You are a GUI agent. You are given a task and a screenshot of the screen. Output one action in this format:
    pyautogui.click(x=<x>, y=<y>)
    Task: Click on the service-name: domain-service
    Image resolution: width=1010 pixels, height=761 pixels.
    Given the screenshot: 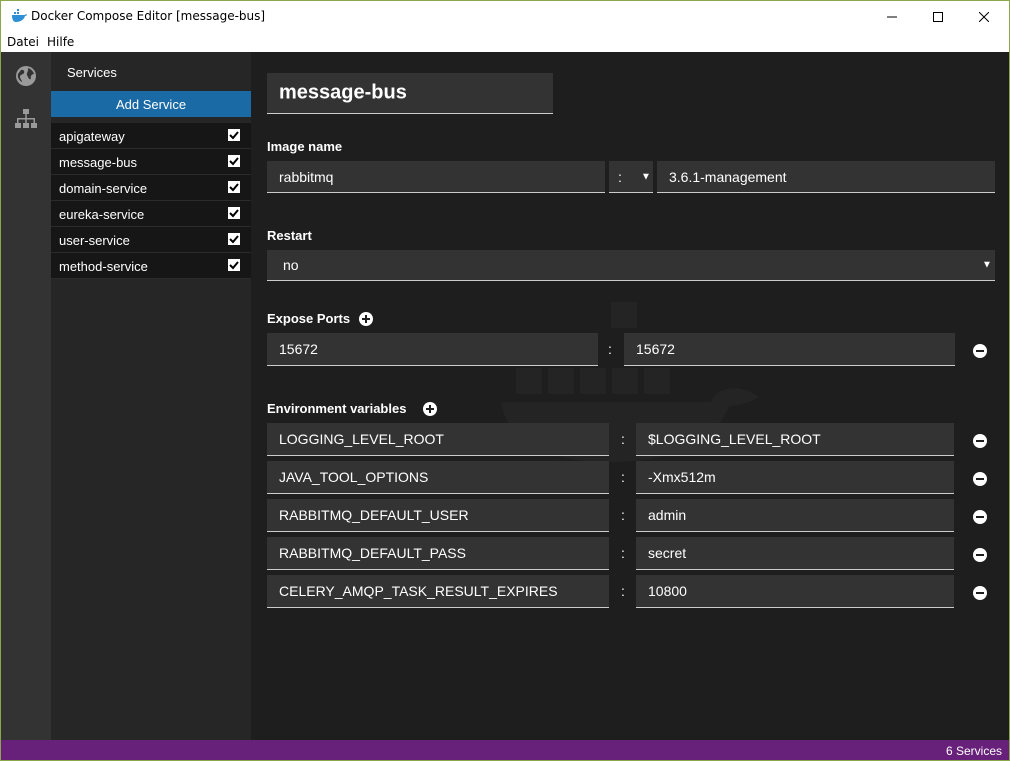 What is the action you would take?
    pyautogui.click(x=103, y=188)
    